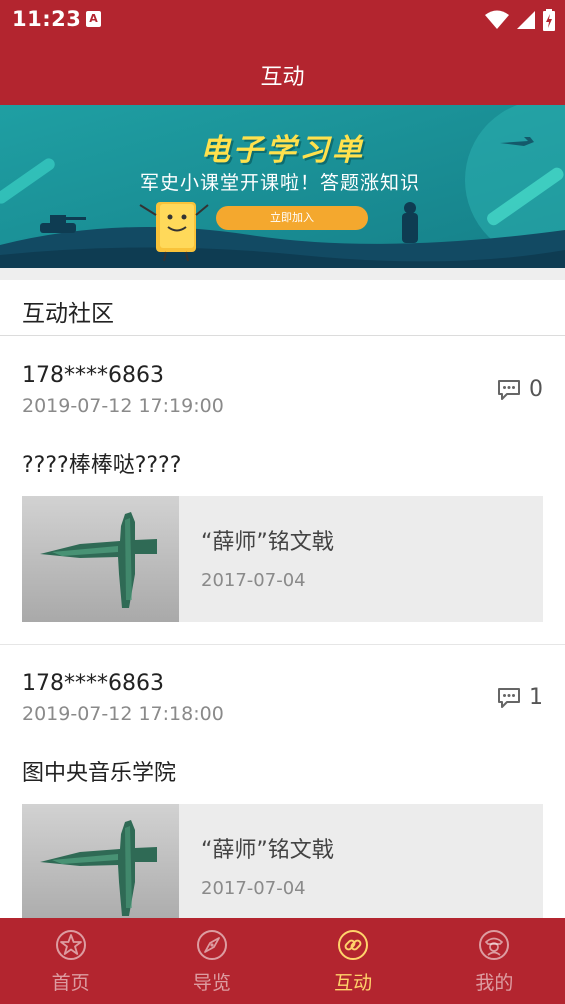 This screenshot has width=565, height=1004. Describe the element at coordinates (282, 20) in the screenshot. I see `status-bar: 11:23 A` at that location.